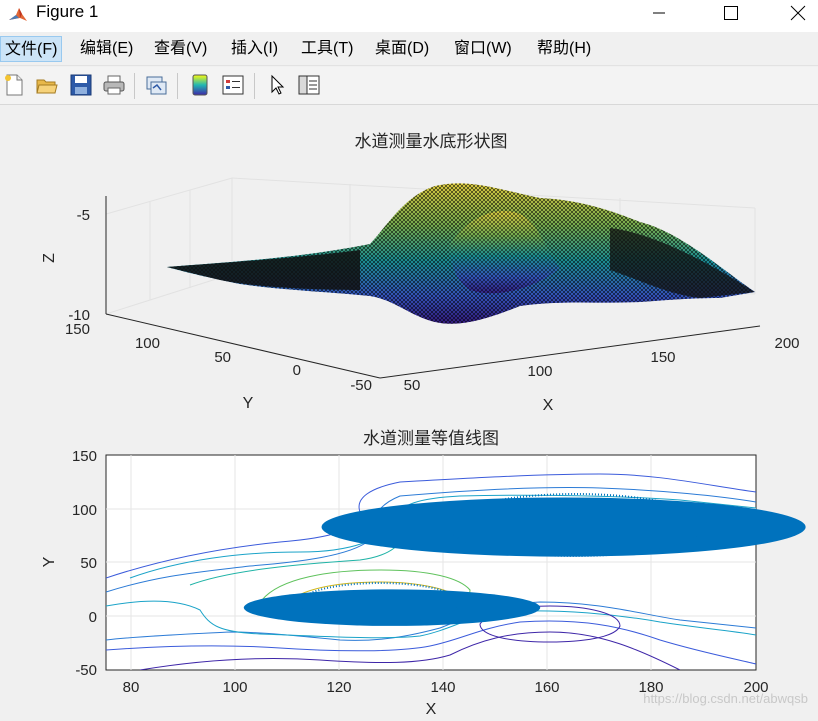 This screenshot has width=818, height=721. Describe the element at coordinates (83, 215) in the screenshot. I see `z-tick: -5` at that location.